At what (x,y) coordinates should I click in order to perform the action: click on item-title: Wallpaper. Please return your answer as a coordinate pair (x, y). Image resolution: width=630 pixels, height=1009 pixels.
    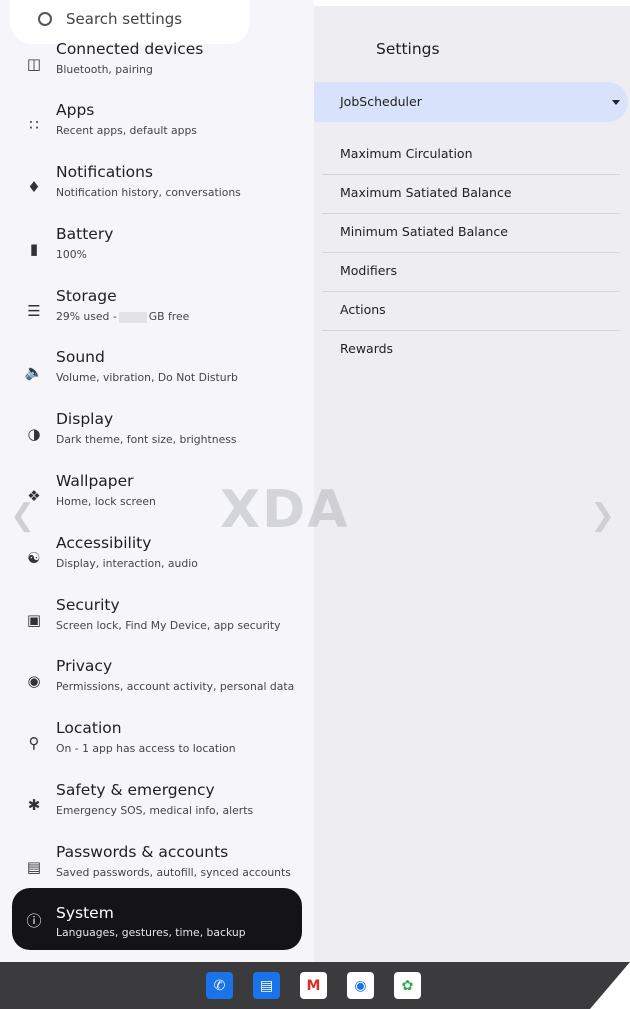
    Looking at the image, I should click on (95, 481).